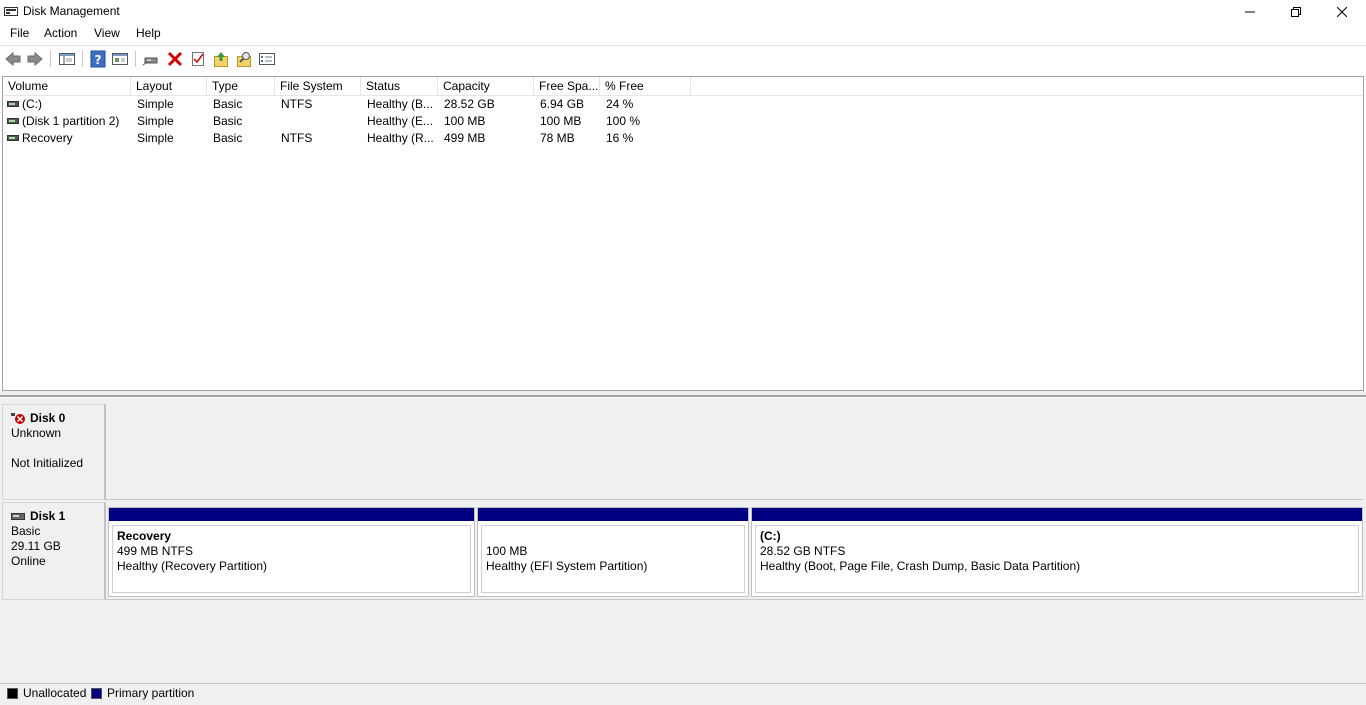  I want to click on column-header-file-system: File System, so click(318, 86).